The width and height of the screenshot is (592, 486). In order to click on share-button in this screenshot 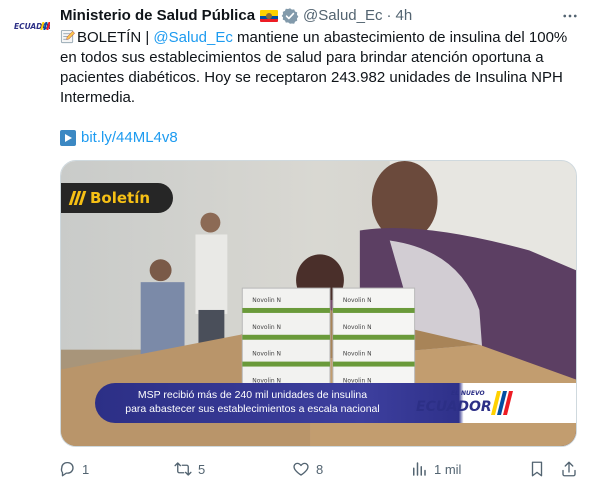, I will do `click(569, 469)`.